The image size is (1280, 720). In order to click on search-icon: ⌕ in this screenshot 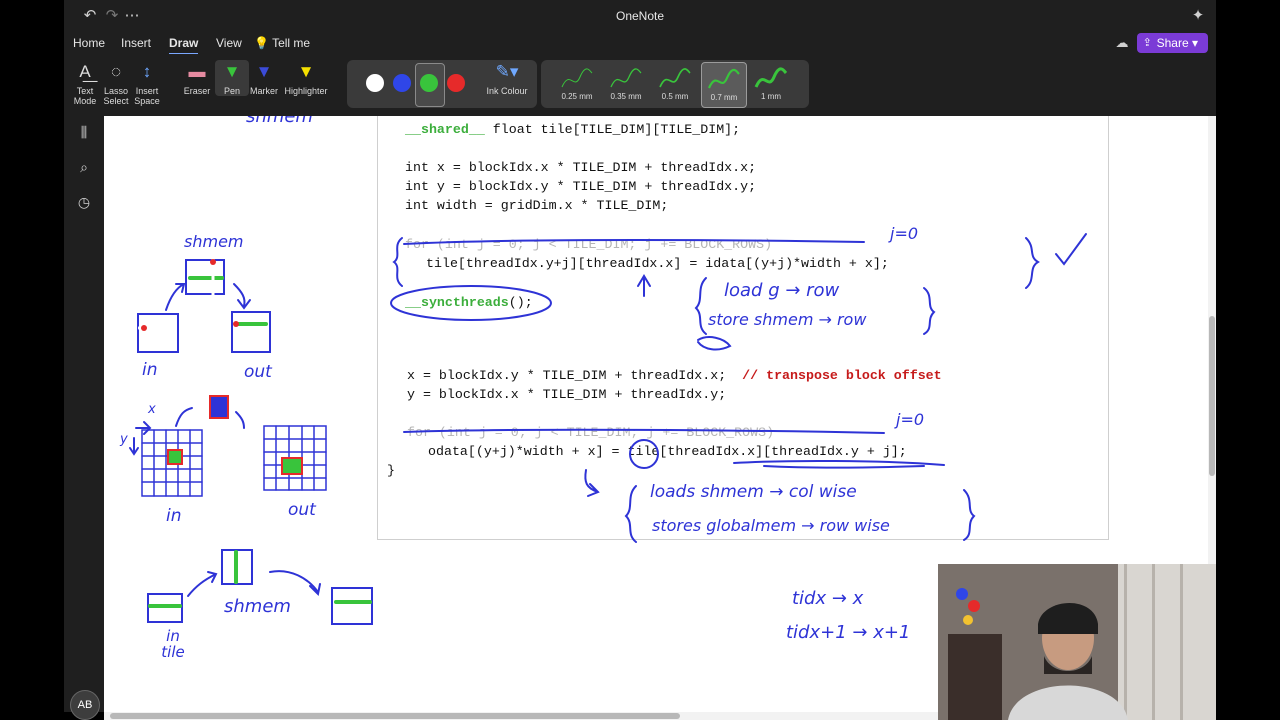, I will do `click(84, 167)`.